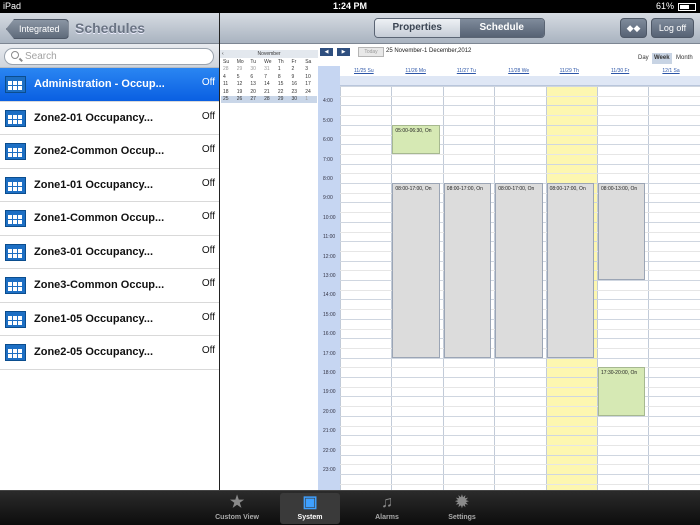 Image resolution: width=700 pixels, height=525 pixels. What do you see at coordinates (365, 71) in the screenshot?
I see `day-header: 11/25 Su` at bounding box center [365, 71].